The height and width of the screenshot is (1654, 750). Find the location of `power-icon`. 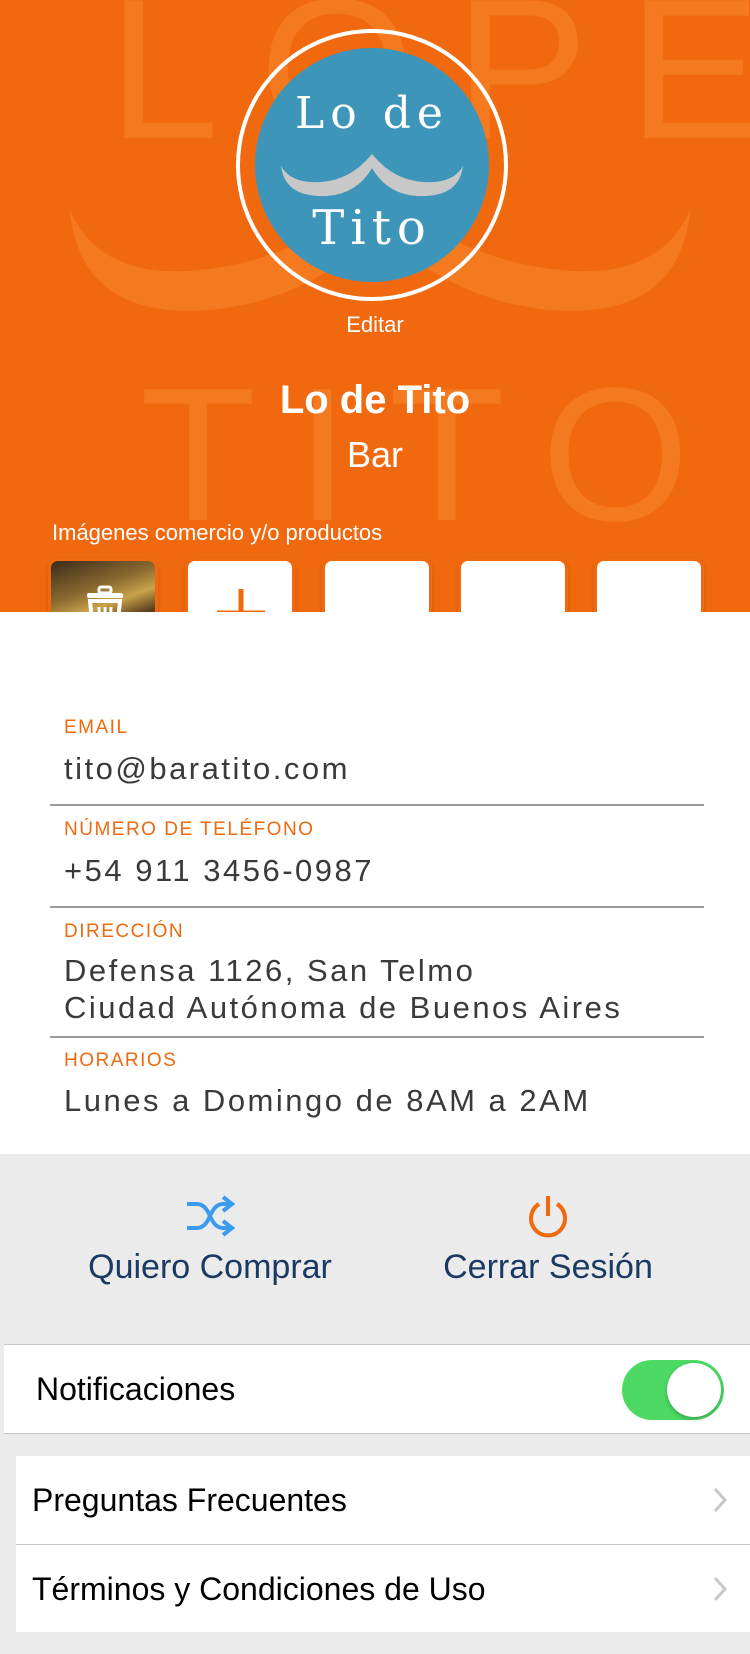

power-icon is located at coordinates (548, 1217).